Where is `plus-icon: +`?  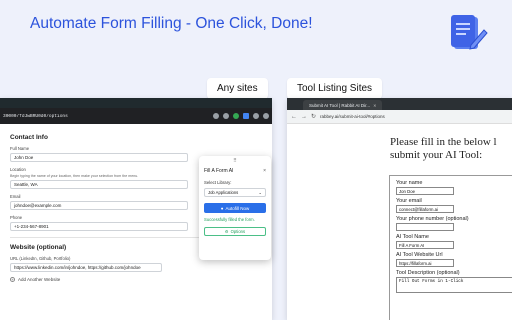 plus-icon: + is located at coordinates (12, 279).